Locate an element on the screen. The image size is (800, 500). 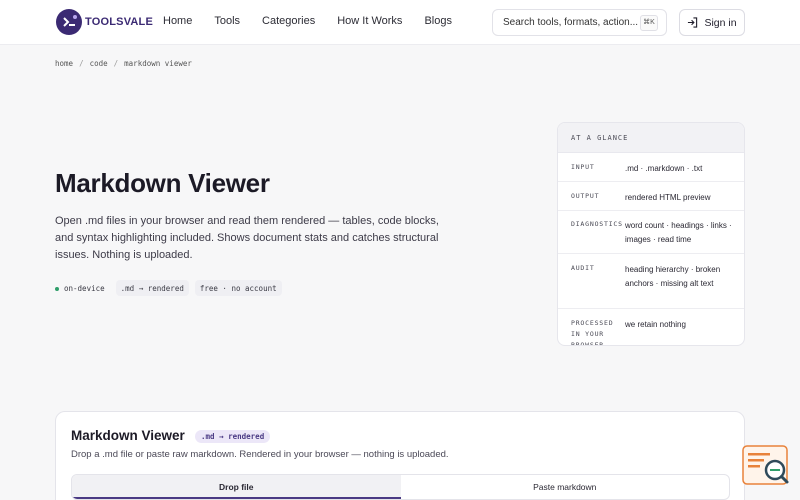
glance-row-output: OUTPUT rendered HTML preview is located at coordinates (651, 196).